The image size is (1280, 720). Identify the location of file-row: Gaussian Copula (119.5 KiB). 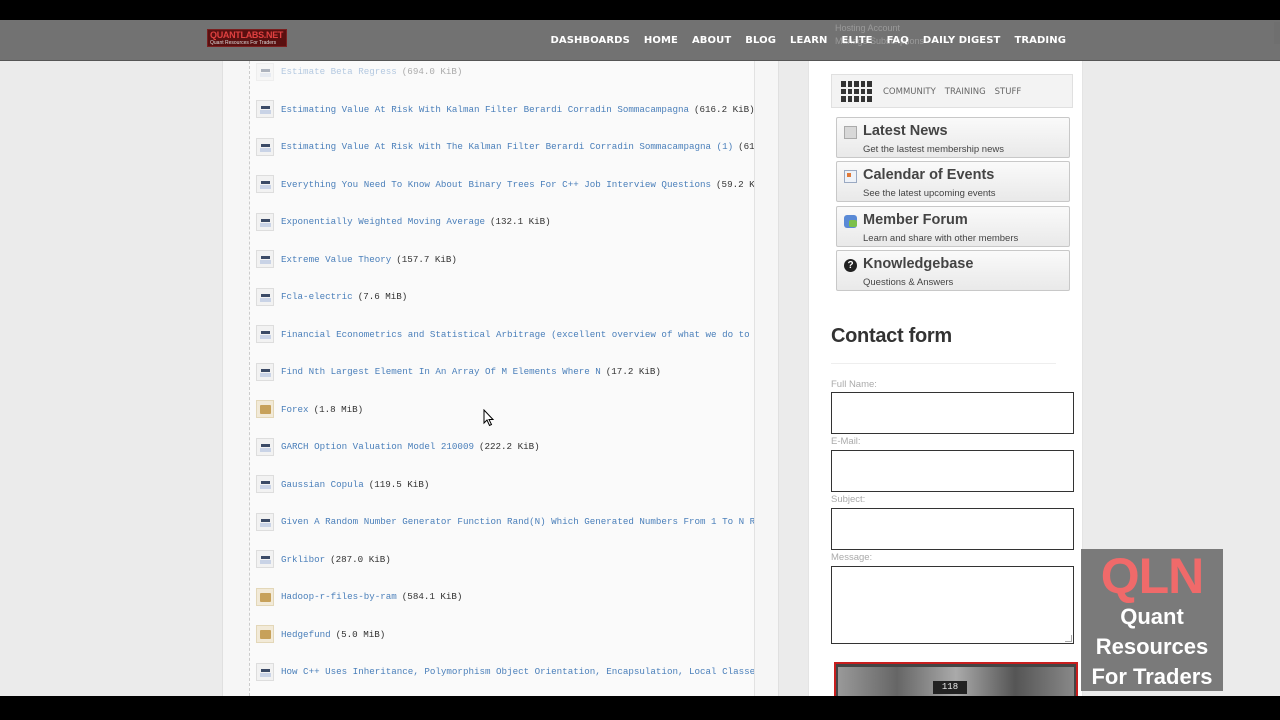
(342, 484).